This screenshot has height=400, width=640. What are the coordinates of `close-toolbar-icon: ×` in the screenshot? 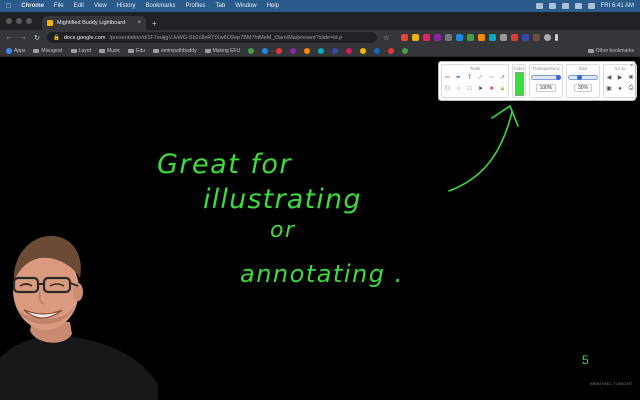 It's located at (631, 66).